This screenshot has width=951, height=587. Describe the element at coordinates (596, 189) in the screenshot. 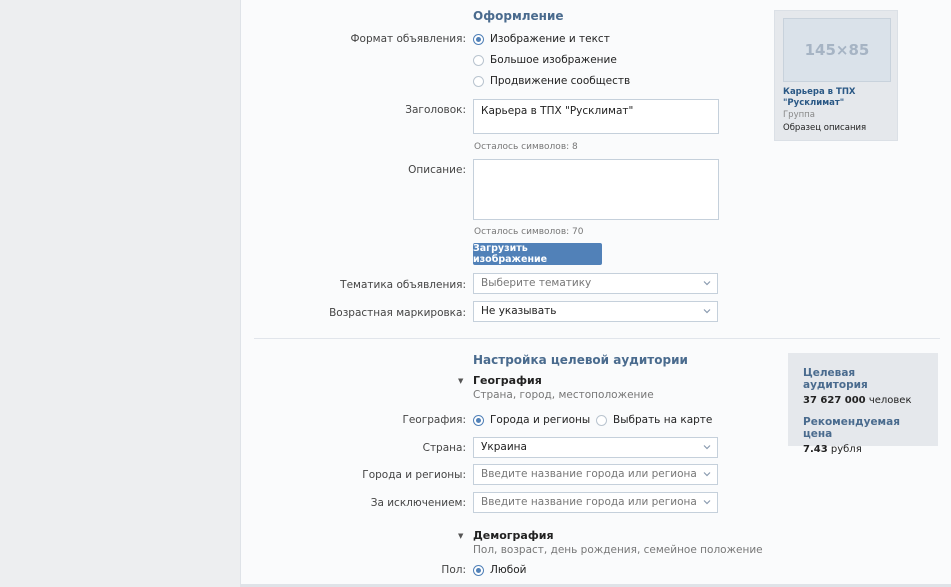

I see `description-input` at that location.